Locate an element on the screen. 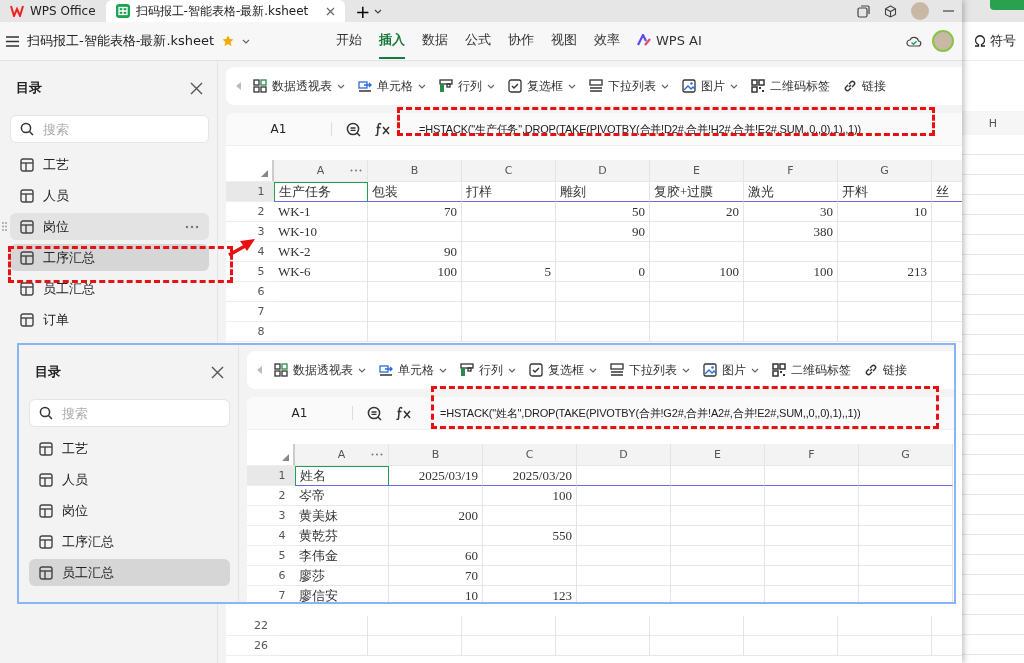 This screenshot has width=1024, height=663. document-title: 扫码报工-智能表格-最新.ksheet is located at coordinates (121, 41).